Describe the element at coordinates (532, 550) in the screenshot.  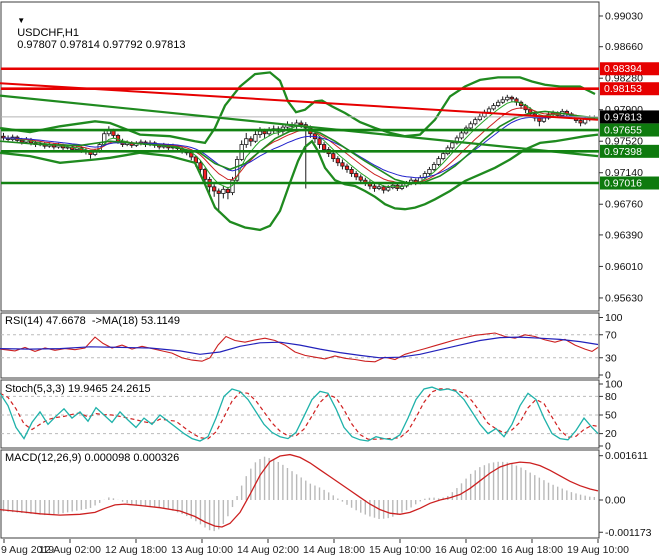
I see `time-axis-label: 16 Aug 18:00` at that location.